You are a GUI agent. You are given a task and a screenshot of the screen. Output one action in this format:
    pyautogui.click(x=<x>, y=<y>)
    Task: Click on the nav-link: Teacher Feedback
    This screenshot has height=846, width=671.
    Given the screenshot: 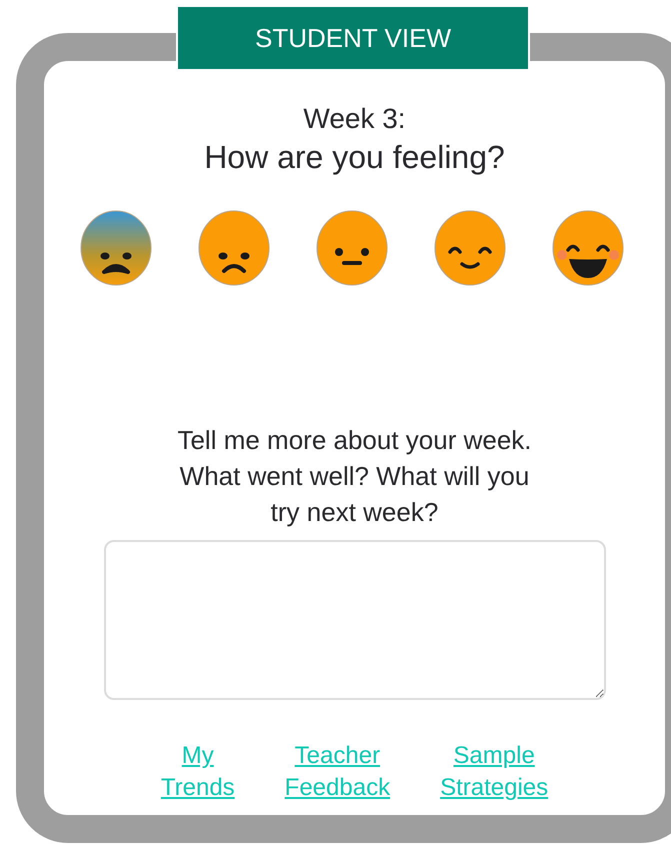 What is the action you would take?
    pyautogui.click(x=337, y=772)
    